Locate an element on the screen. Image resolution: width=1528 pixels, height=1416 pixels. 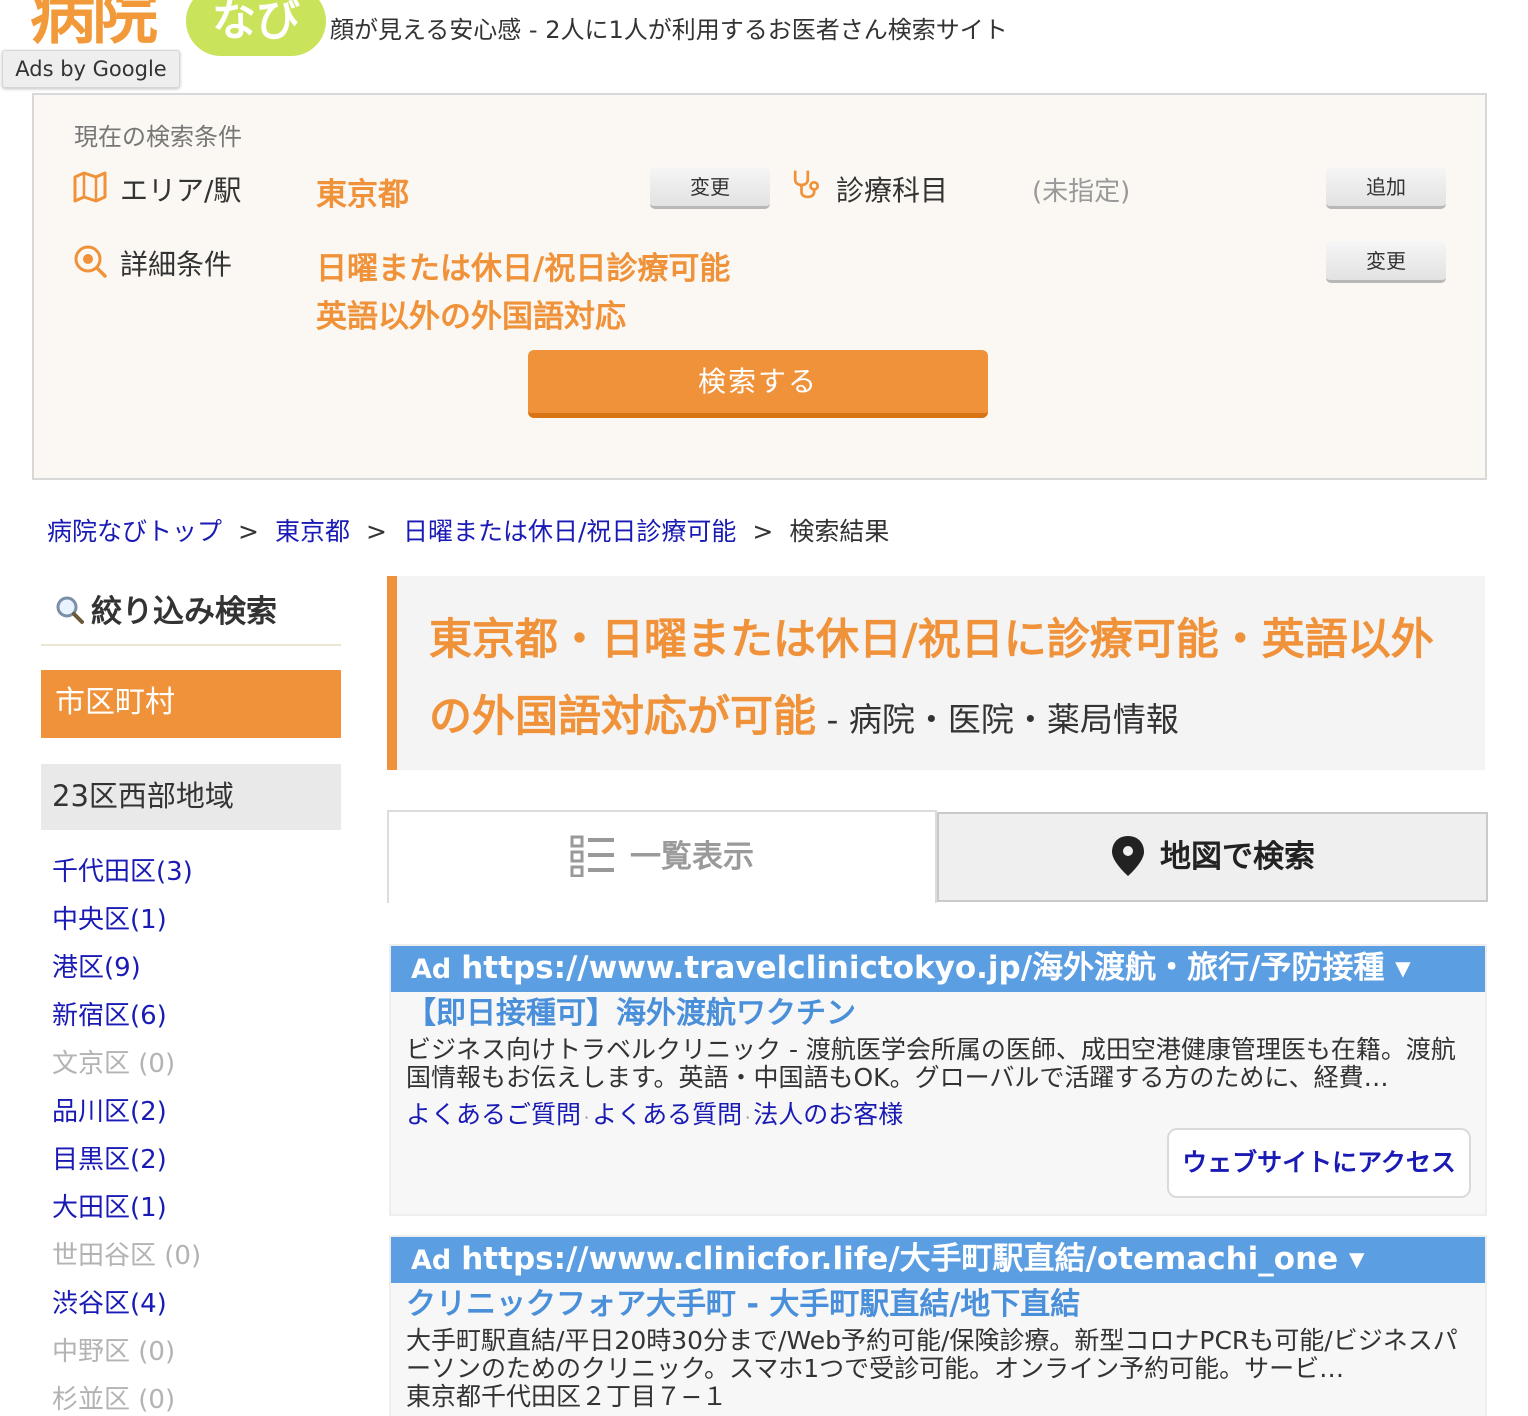
conditions-title: 現在の検索条件 is located at coordinates (158, 137).